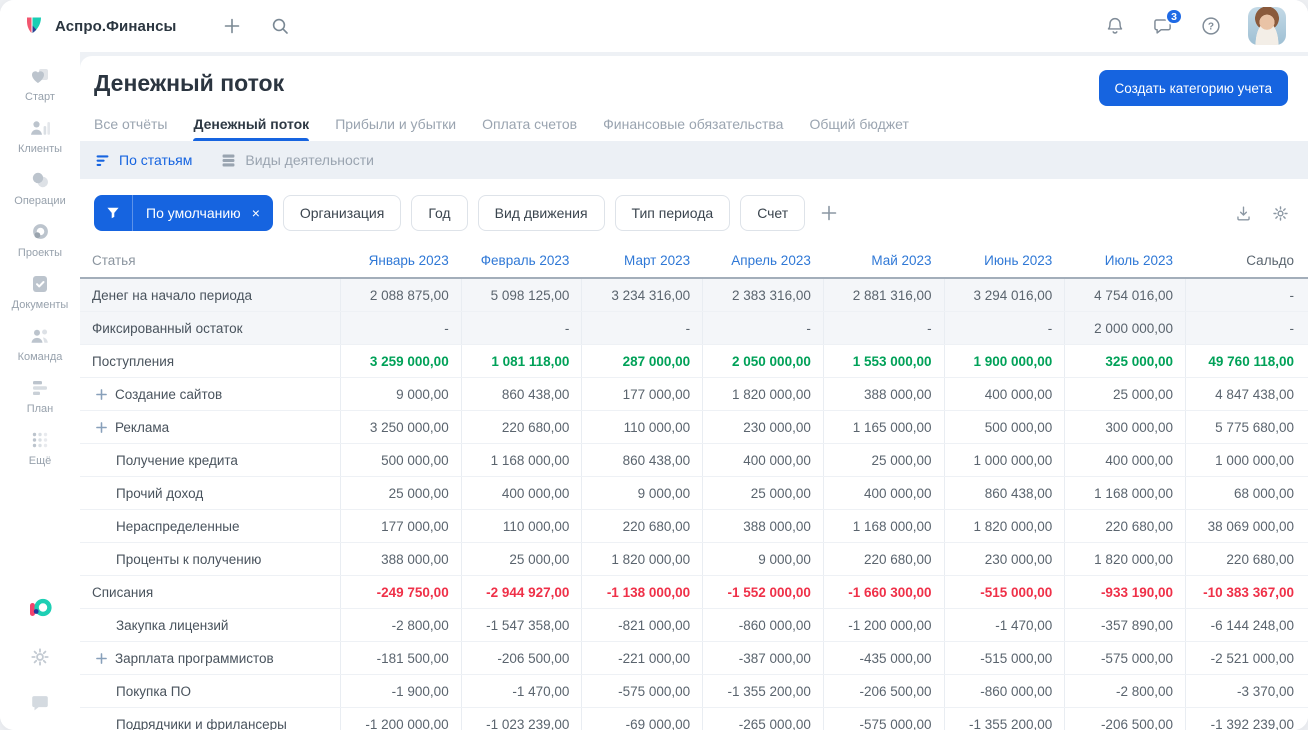  What do you see at coordinates (1004, 260) in the screenshot?
I see `column-header-month: Июнь 2023` at bounding box center [1004, 260].